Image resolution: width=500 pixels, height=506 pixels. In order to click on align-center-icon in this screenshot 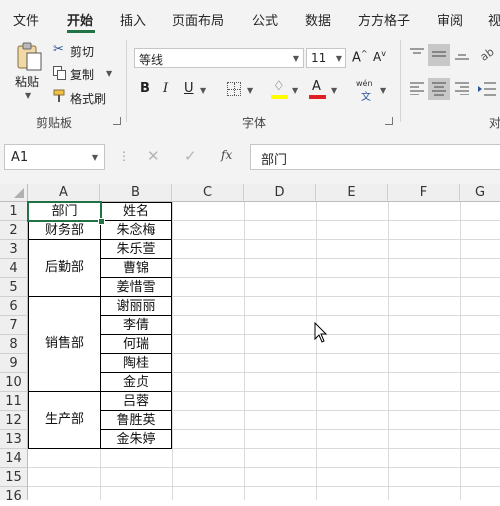, I will do `click(439, 89)`.